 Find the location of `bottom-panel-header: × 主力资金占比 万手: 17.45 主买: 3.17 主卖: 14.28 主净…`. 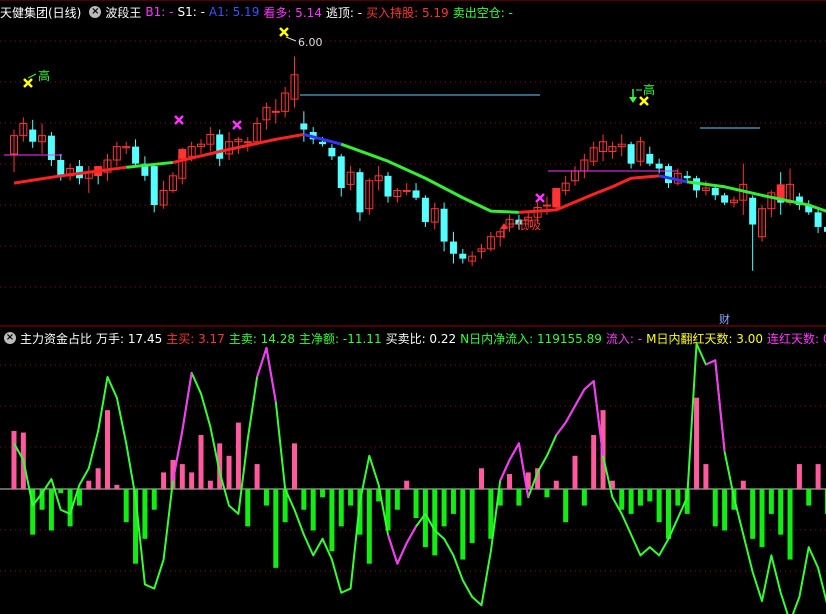

bottom-panel-header: × 主力资金占比 万手: 17.45 主买: 3.17 主卖: 14.28 主净… is located at coordinates (413, 338).